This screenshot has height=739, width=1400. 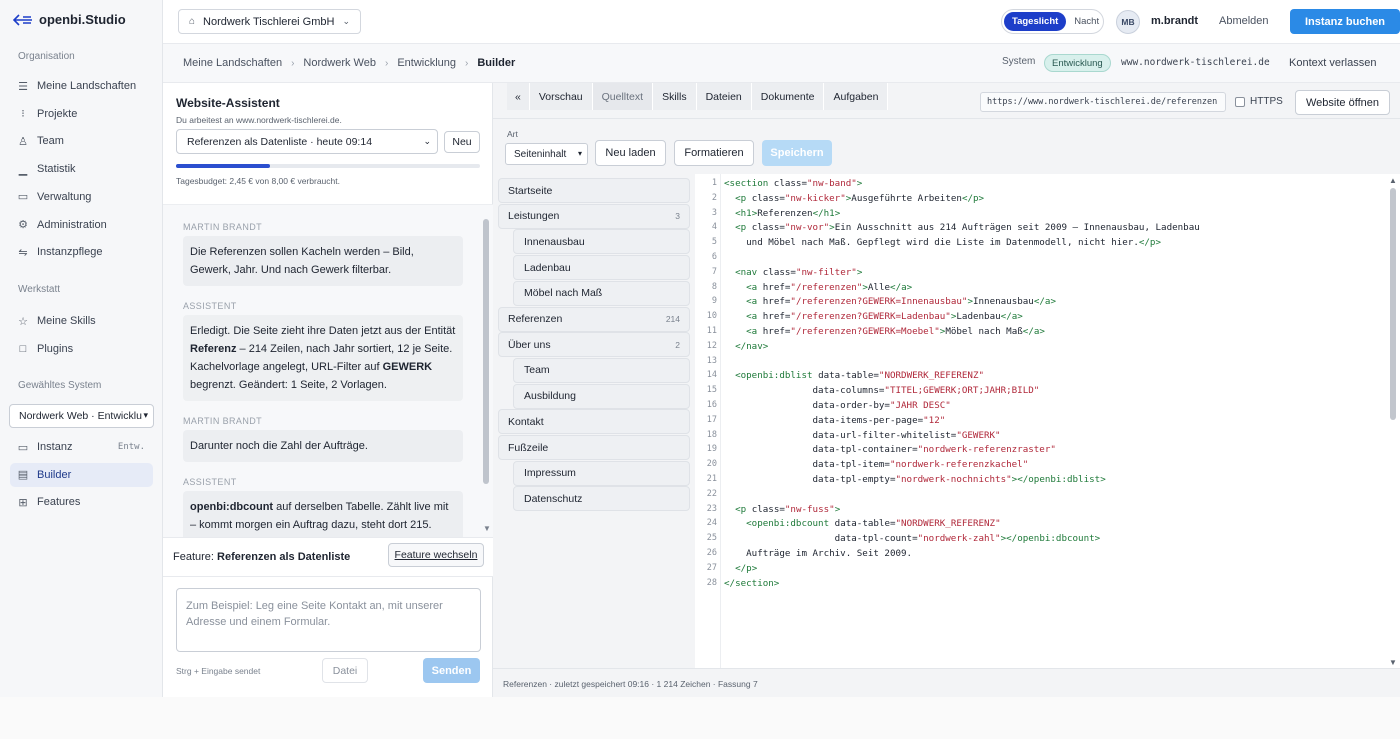 What do you see at coordinates (1332, 63) in the screenshot?
I see `exit-context-link: Kontext verlassen` at bounding box center [1332, 63].